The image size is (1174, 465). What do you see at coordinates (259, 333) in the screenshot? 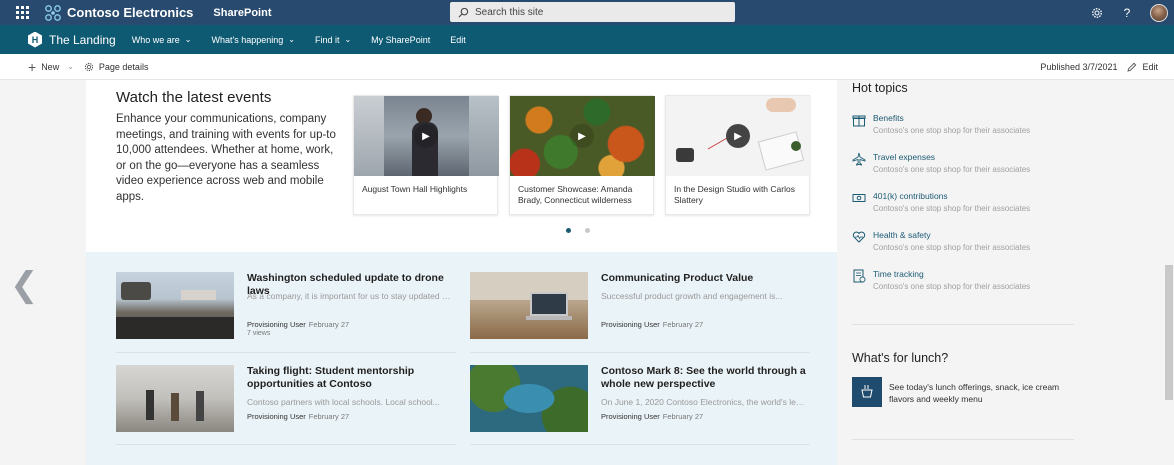
I see `news-views: 7 views` at bounding box center [259, 333].